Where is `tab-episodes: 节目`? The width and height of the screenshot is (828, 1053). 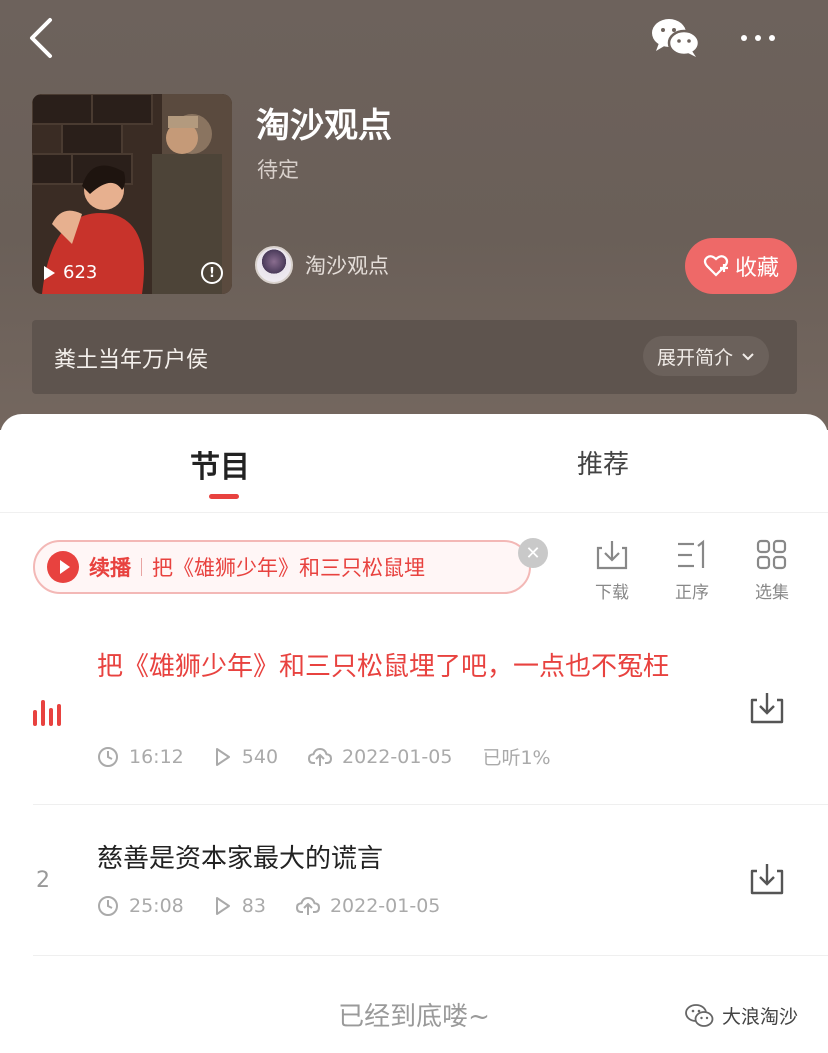 tab-episodes: 节目 is located at coordinates (220, 464).